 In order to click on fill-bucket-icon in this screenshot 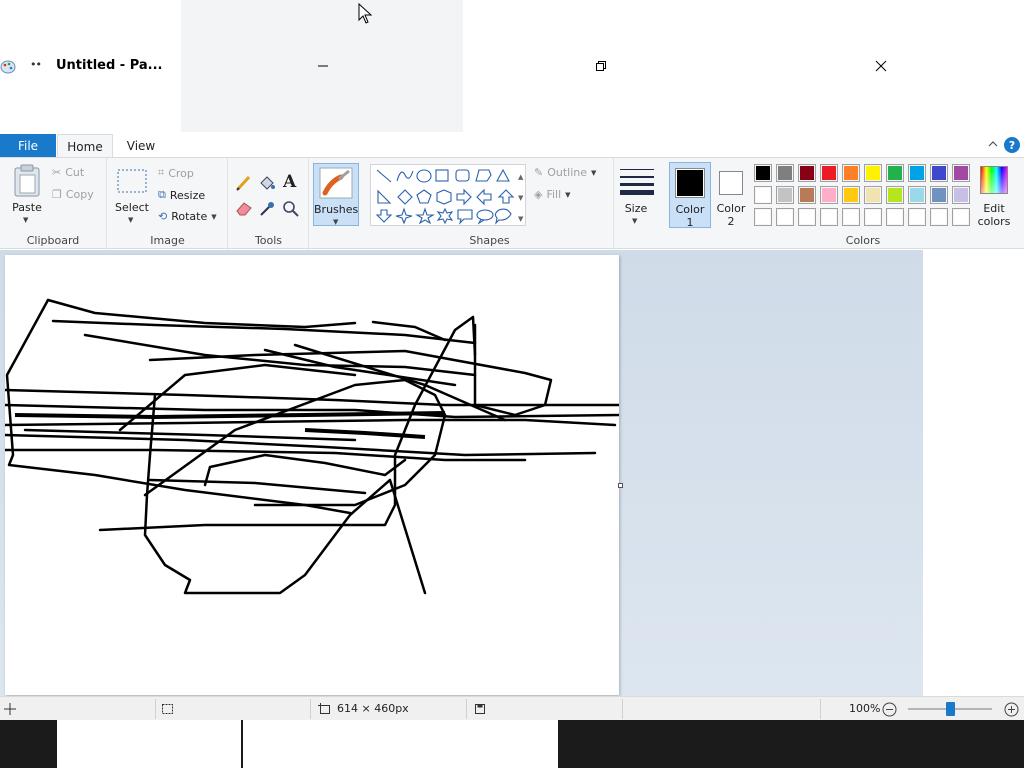, I will do `click(267, 183)`.